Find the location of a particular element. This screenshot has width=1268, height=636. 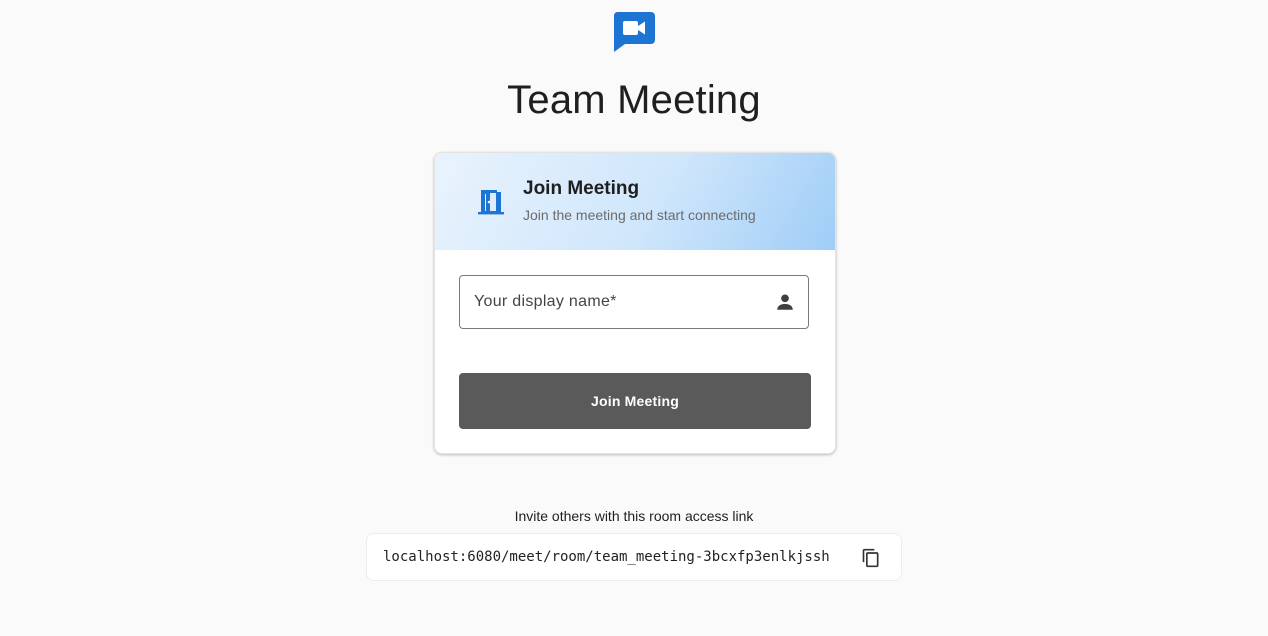

card-title: Join Meeting is located at coordinates (581, 188).